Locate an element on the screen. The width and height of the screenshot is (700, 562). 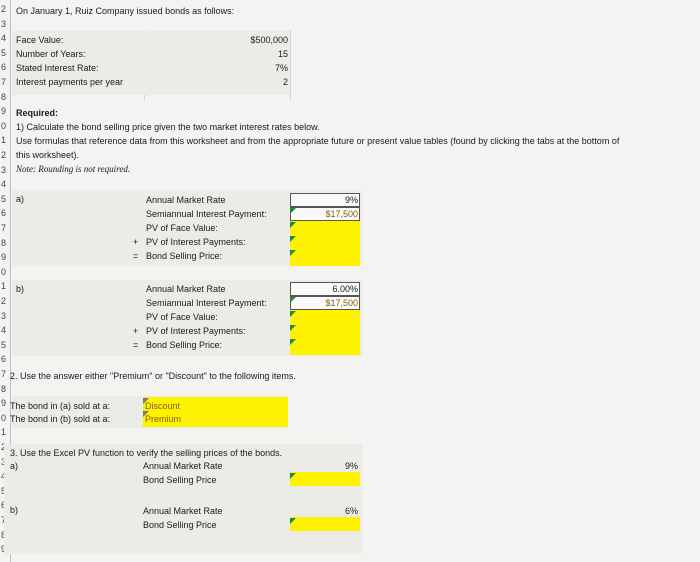
required-line-3: this worksheet). is located at coordinates (48, 155).